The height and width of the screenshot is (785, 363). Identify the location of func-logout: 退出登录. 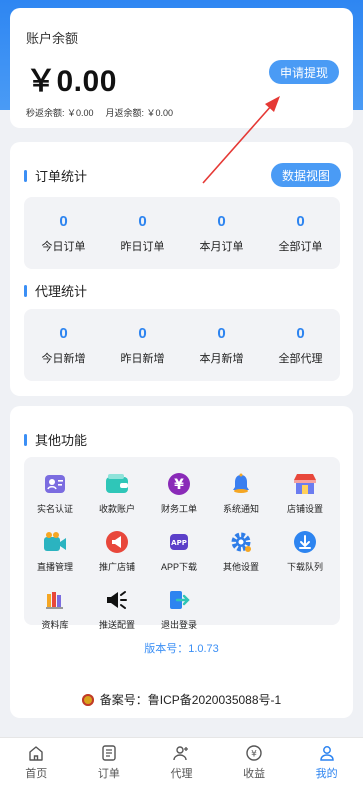
(179, 609).